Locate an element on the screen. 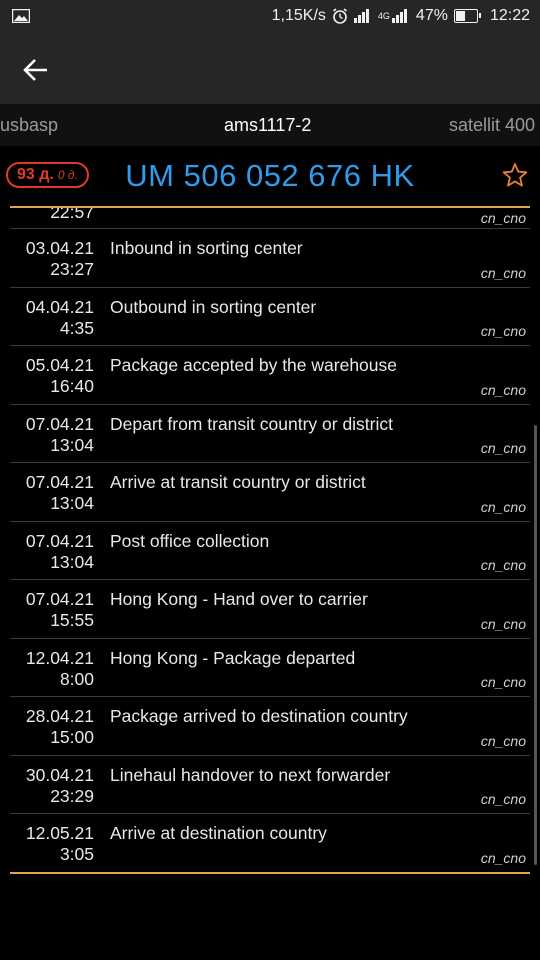  event-time: 15:55 is located at coordinates (72, 620).